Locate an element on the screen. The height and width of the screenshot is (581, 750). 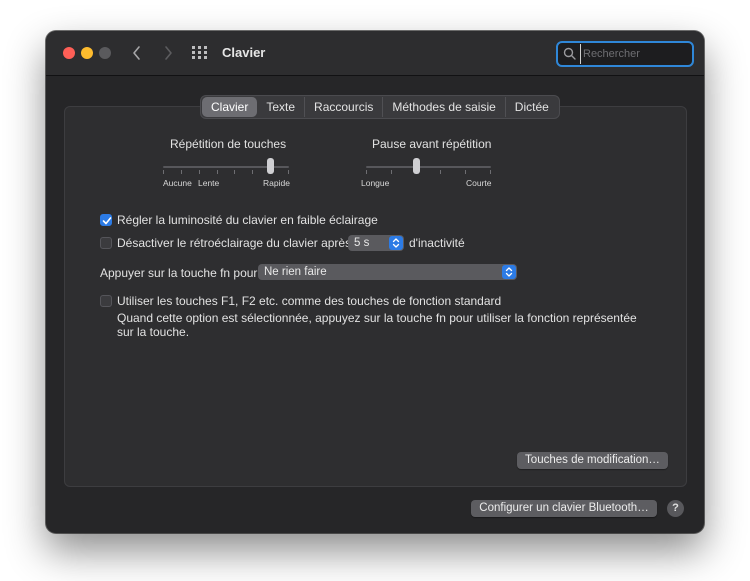
fn-key-value: Ne rien faire is located at coordinates (295, 272).